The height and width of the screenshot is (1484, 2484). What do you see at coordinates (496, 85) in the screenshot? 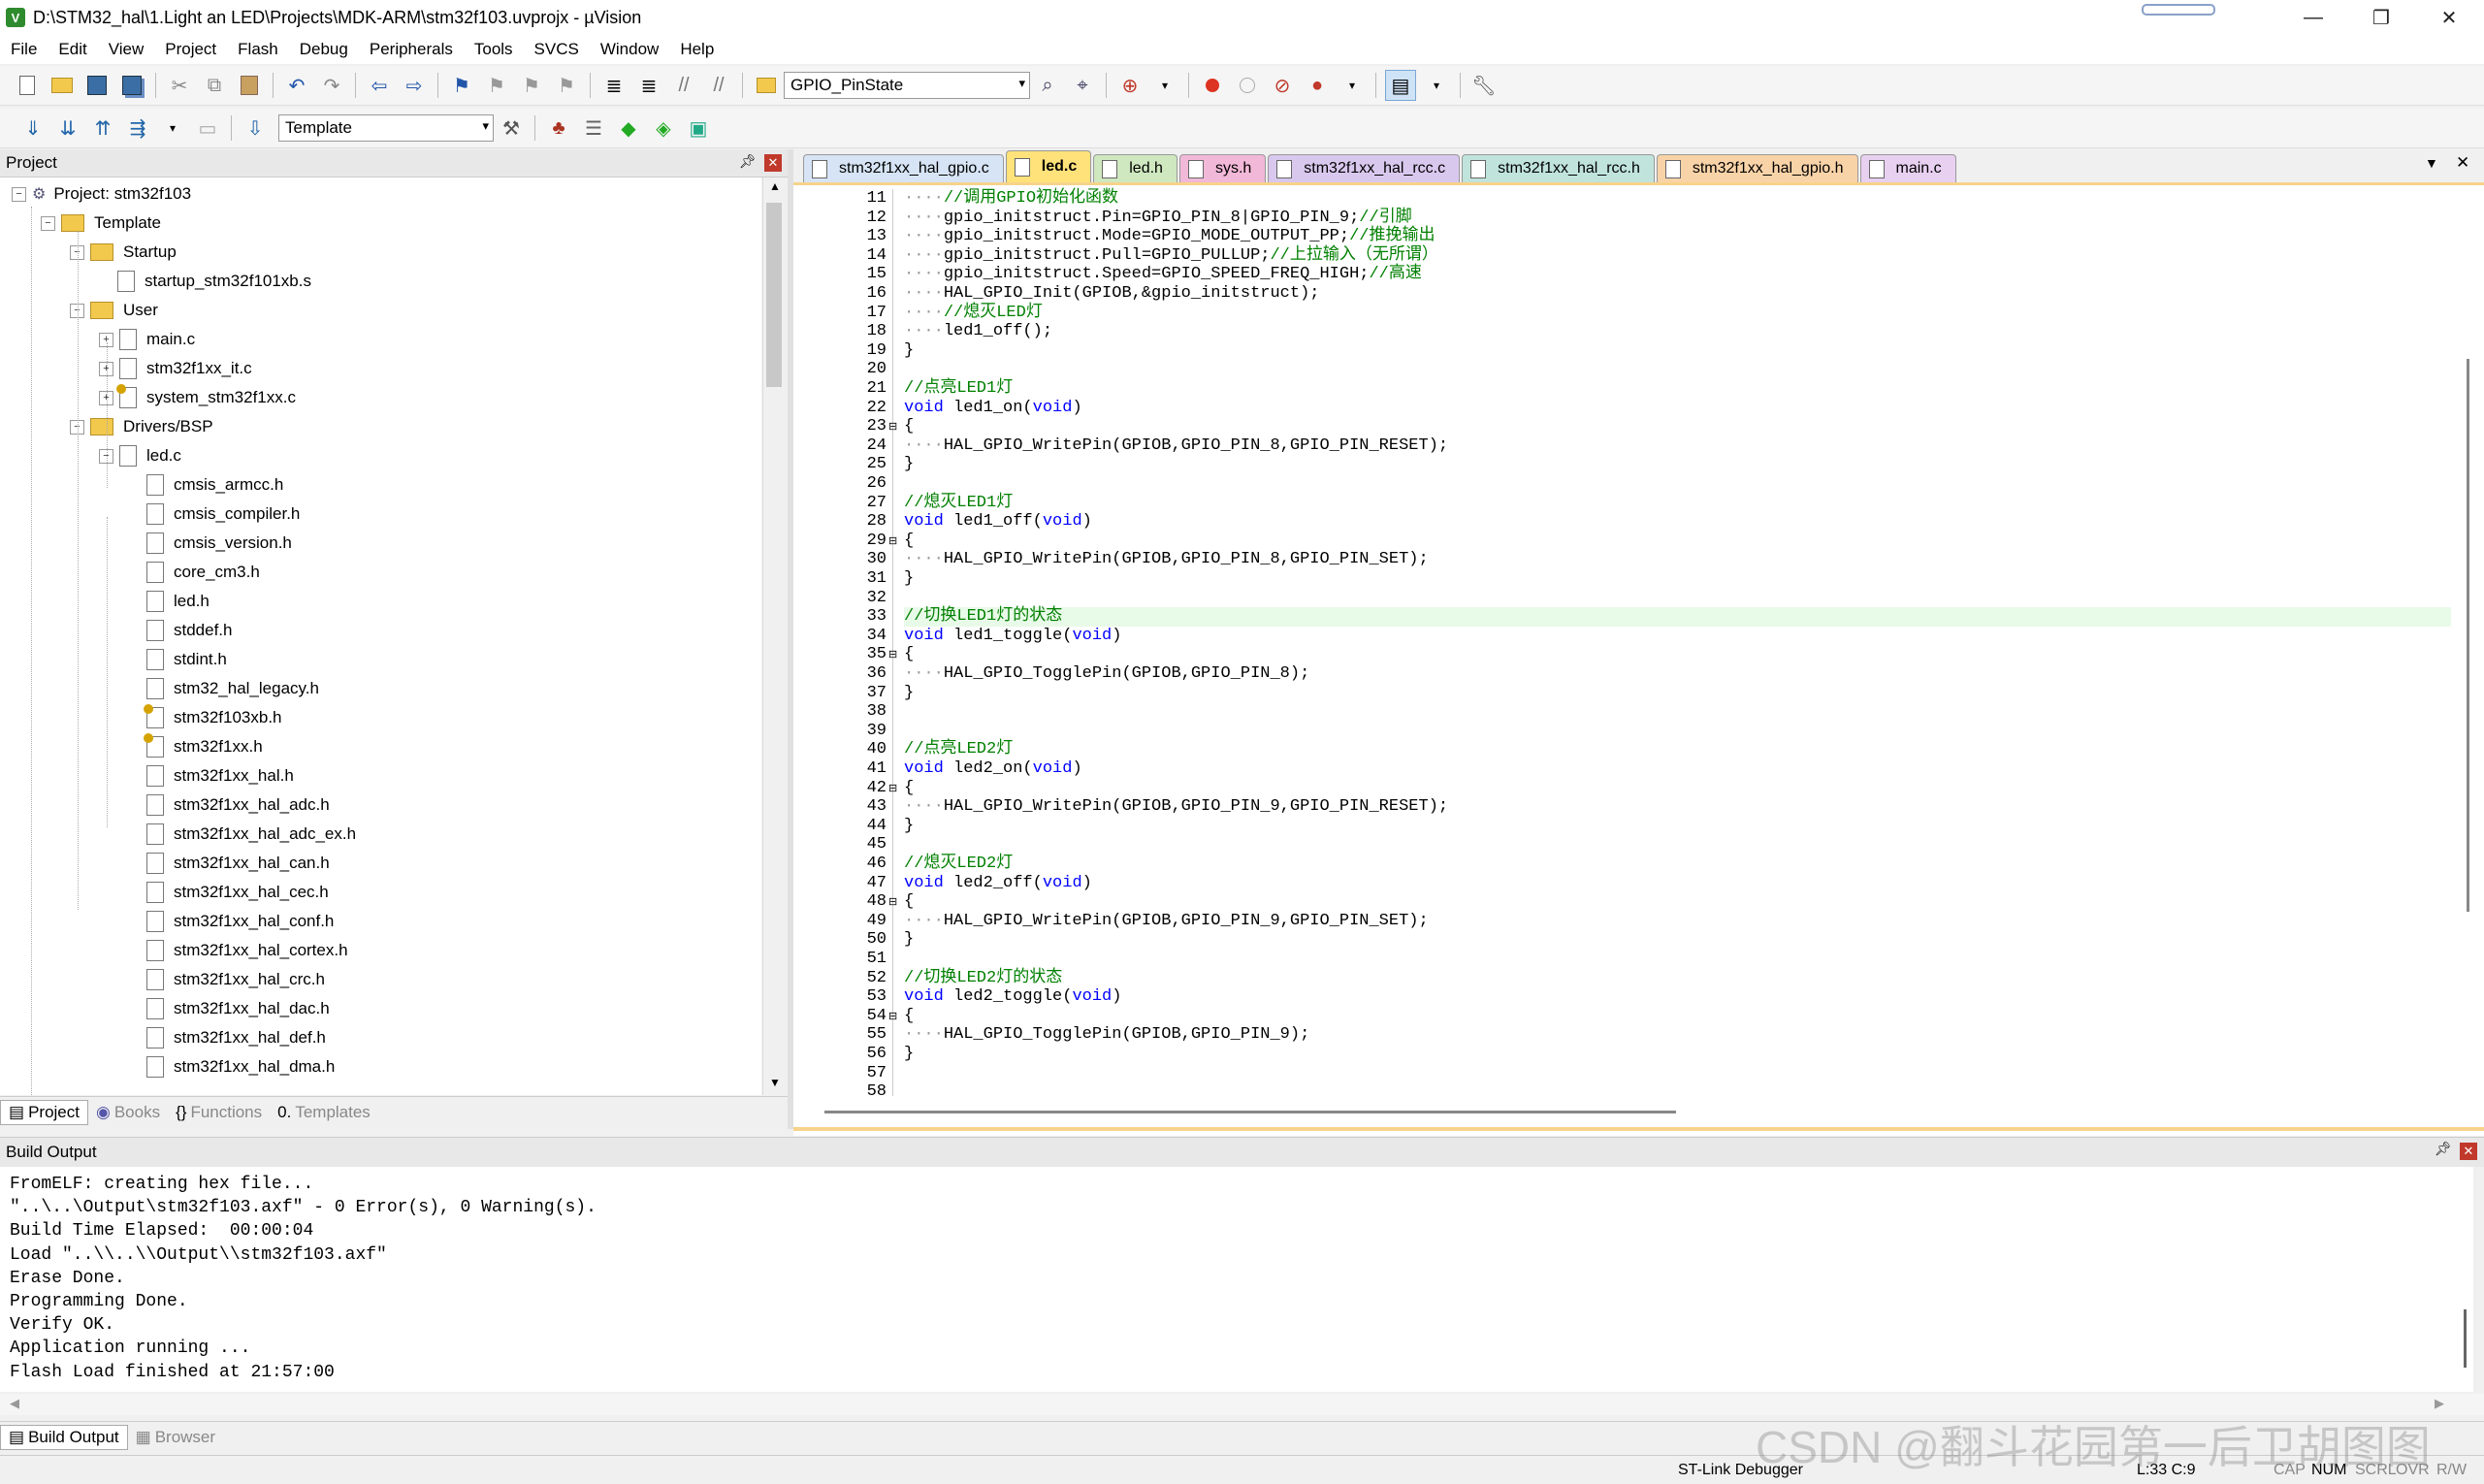
I see `bookmark-prev-icon: ⚑` at bounding box center [496, 85].